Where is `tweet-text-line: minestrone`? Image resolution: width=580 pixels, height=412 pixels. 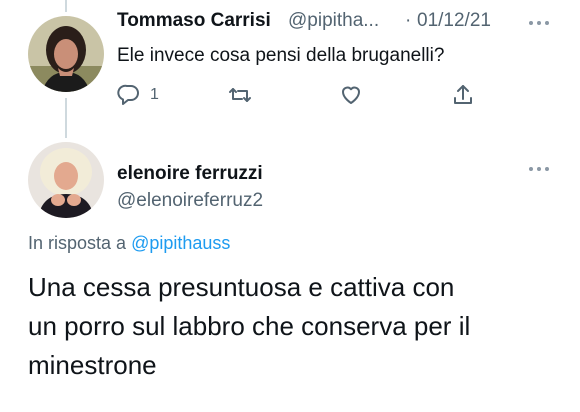 tweet-text-line: minestrone is located at coordinates (92, 365).